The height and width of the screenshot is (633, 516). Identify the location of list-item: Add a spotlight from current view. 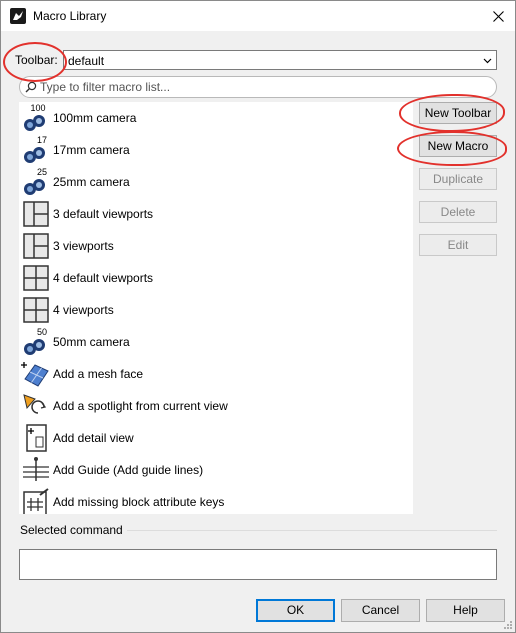
(216, 406).